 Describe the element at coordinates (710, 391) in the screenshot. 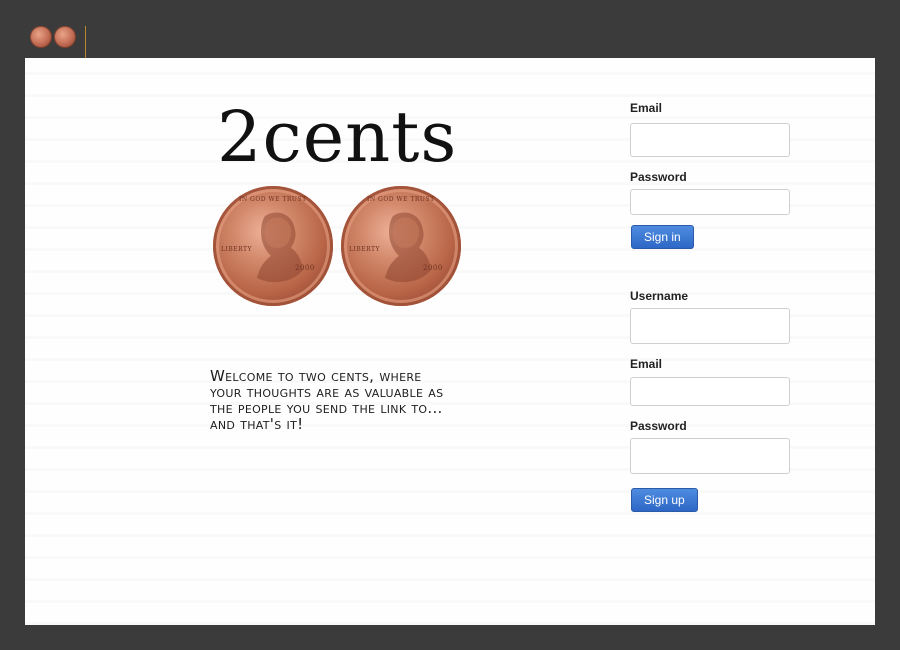

I see `signup-email-field` at that location.